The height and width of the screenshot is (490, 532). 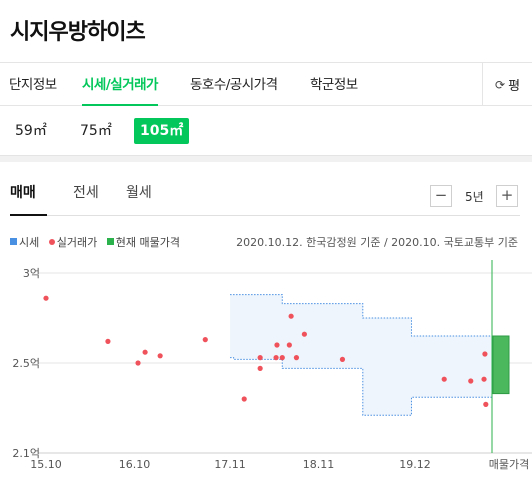 What do you see at coordinates (86, 192) in the screenshot?
I see `tab-jeonse: 전세` at bounding box center [86, 192].